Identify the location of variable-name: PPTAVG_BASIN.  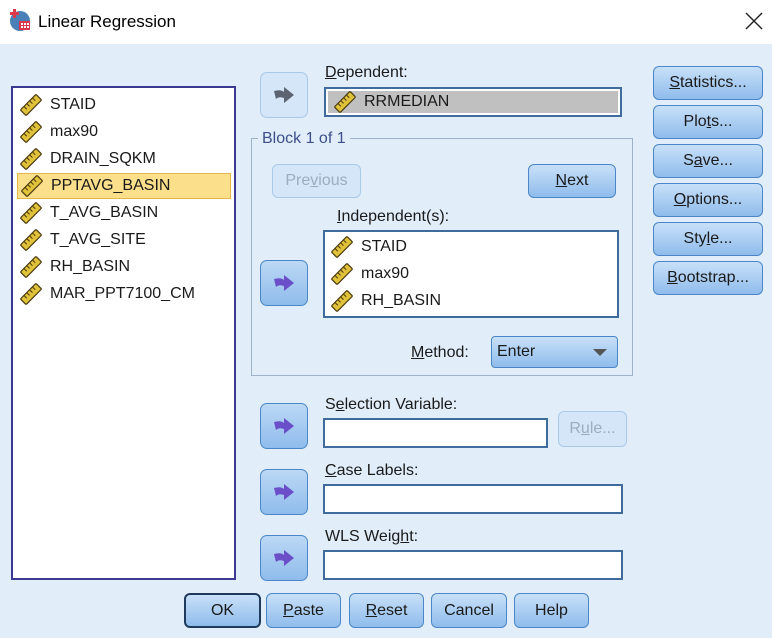
(111, 185).